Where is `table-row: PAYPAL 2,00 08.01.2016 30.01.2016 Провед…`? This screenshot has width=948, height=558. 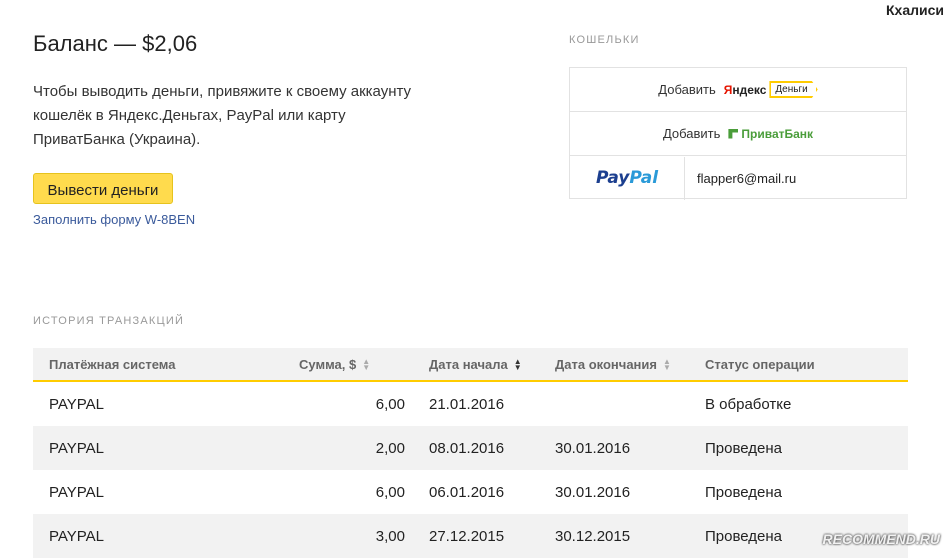
table-row: PAYPAL 2,00 08.01.2016 30.01.2016 Провед… is located at coordinates (470, 448).